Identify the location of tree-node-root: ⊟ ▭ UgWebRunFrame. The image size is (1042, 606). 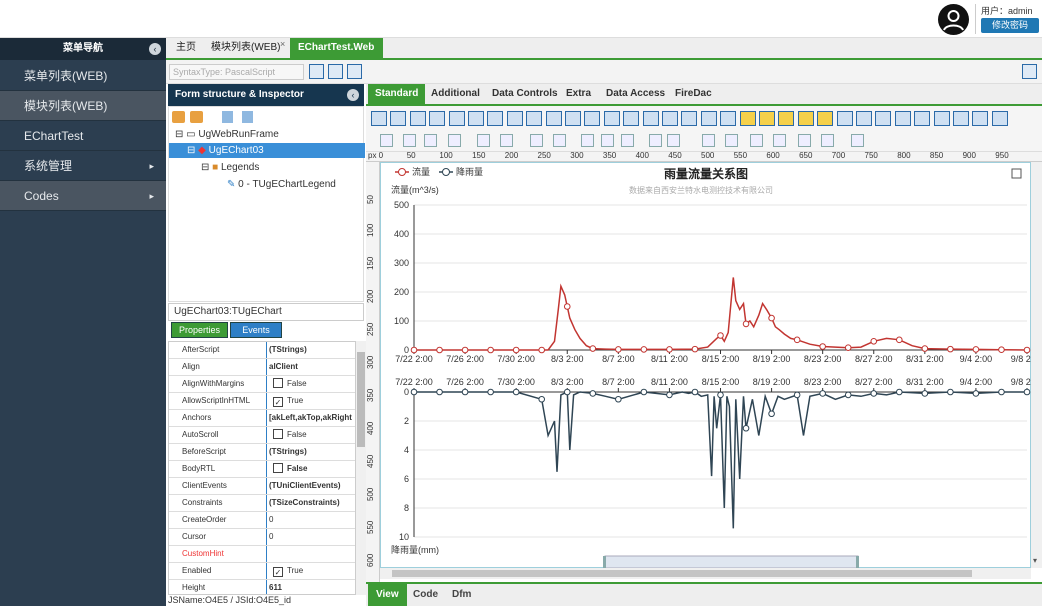
(227, 134).